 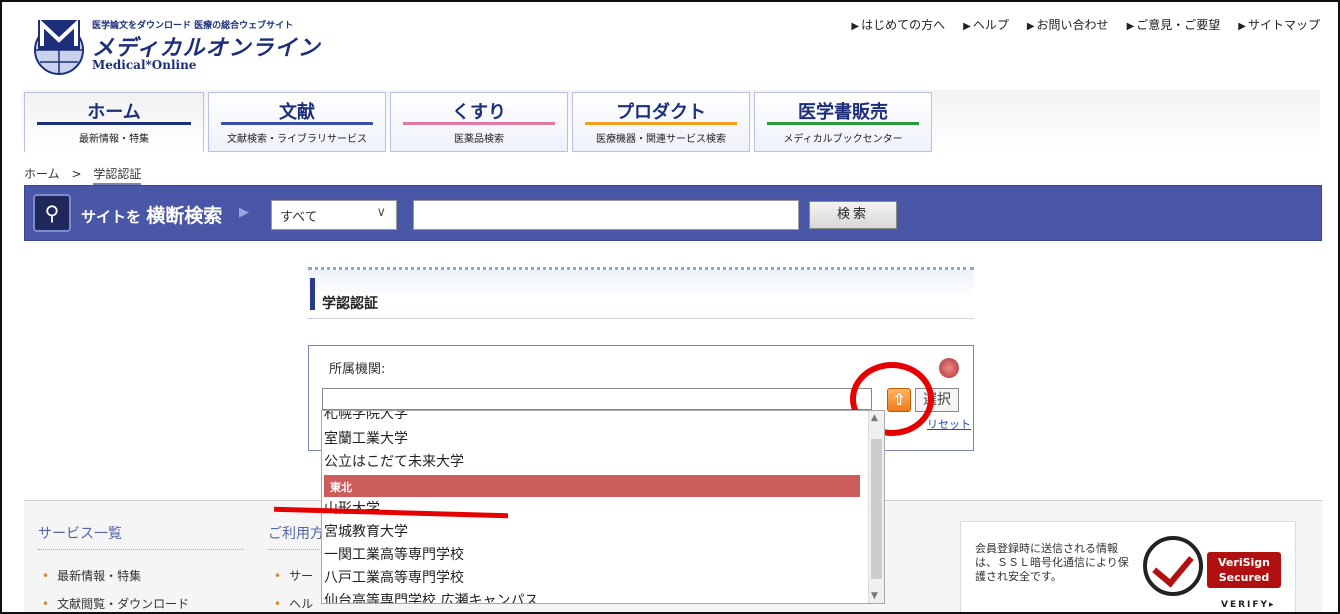 I want to click on institution-label: 所属機関:, so click(x=357, y=369).